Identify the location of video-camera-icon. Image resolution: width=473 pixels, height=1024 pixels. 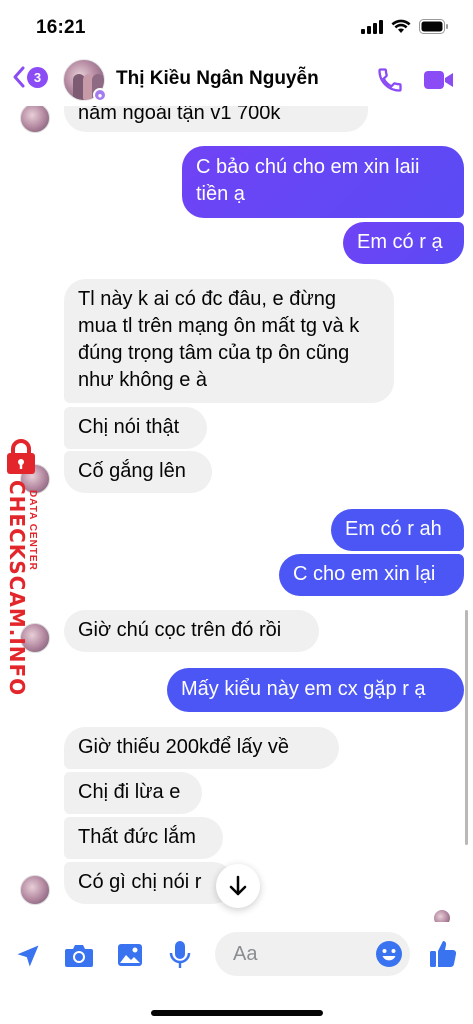
(438, 80).